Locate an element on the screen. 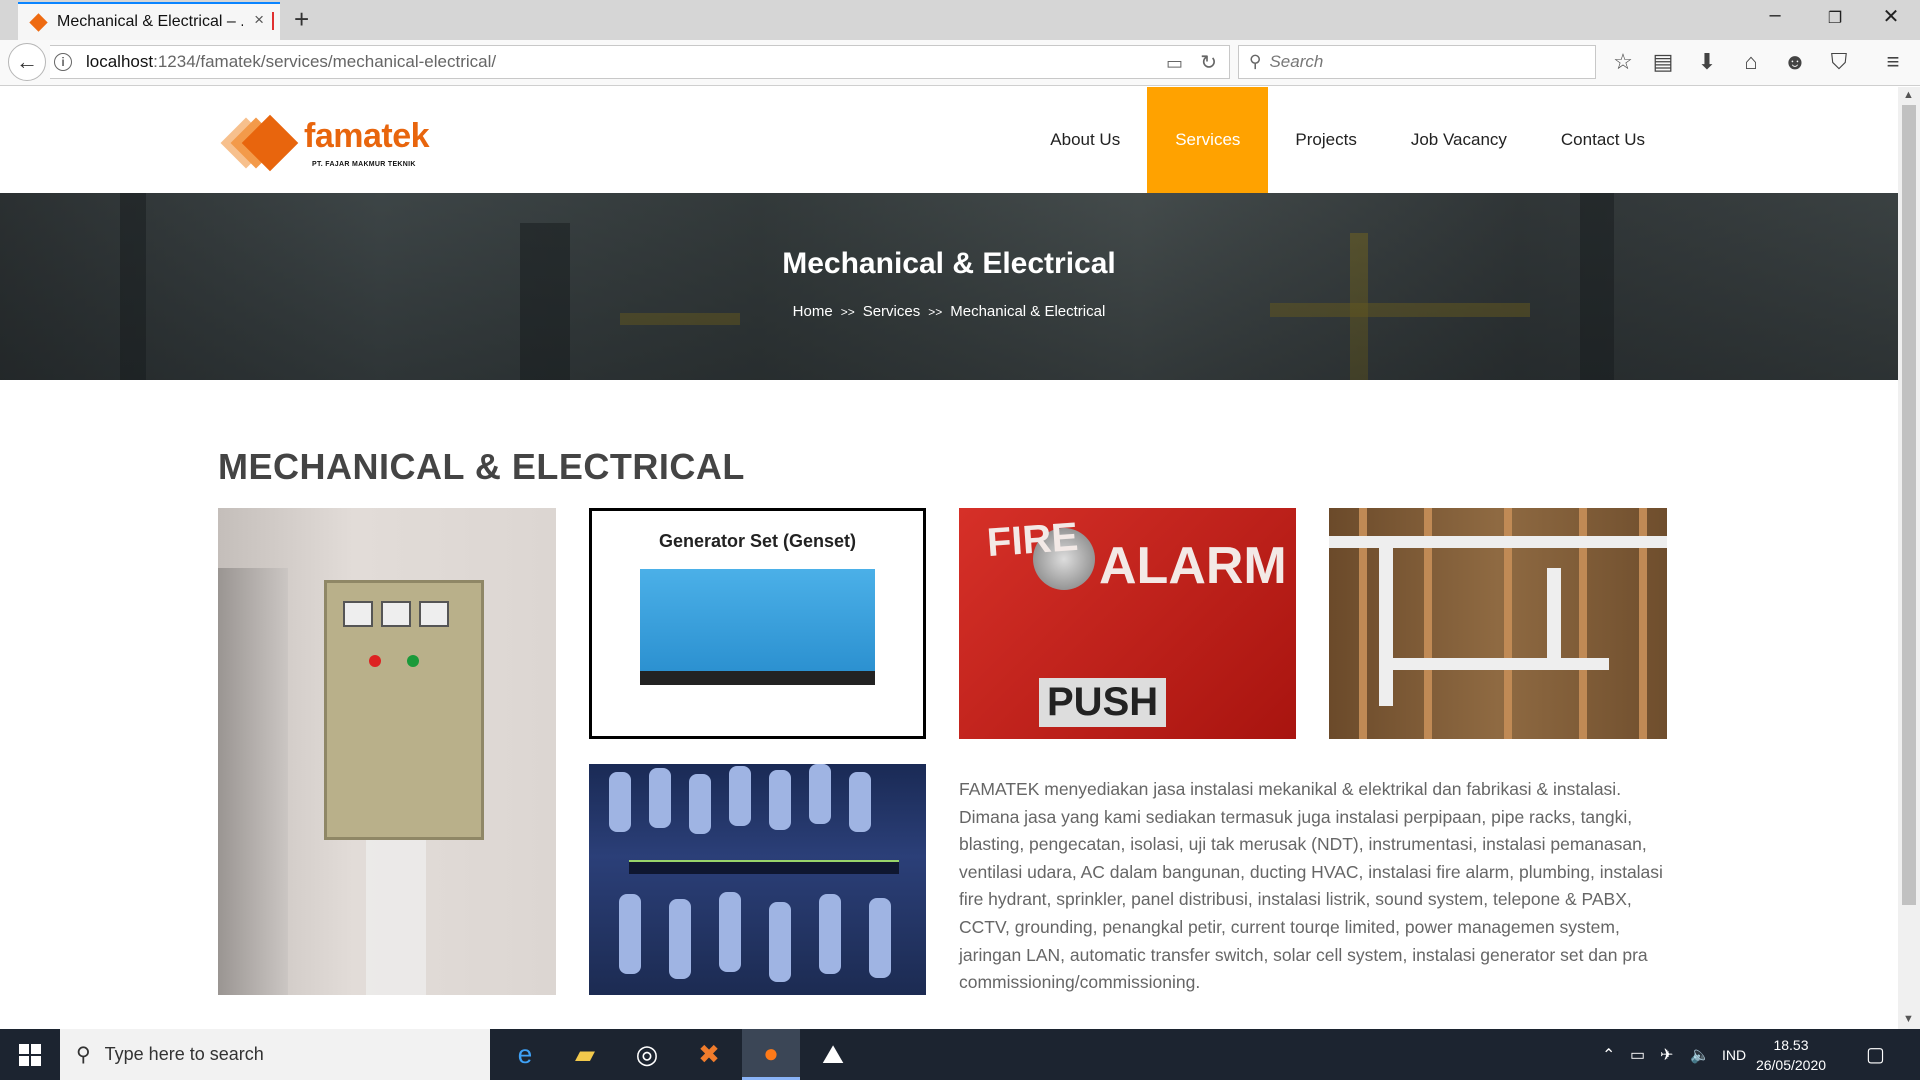 This screenshot has height=1080, width=1920. xampp-icon: ✖ is located at coordinates (709, 1054).